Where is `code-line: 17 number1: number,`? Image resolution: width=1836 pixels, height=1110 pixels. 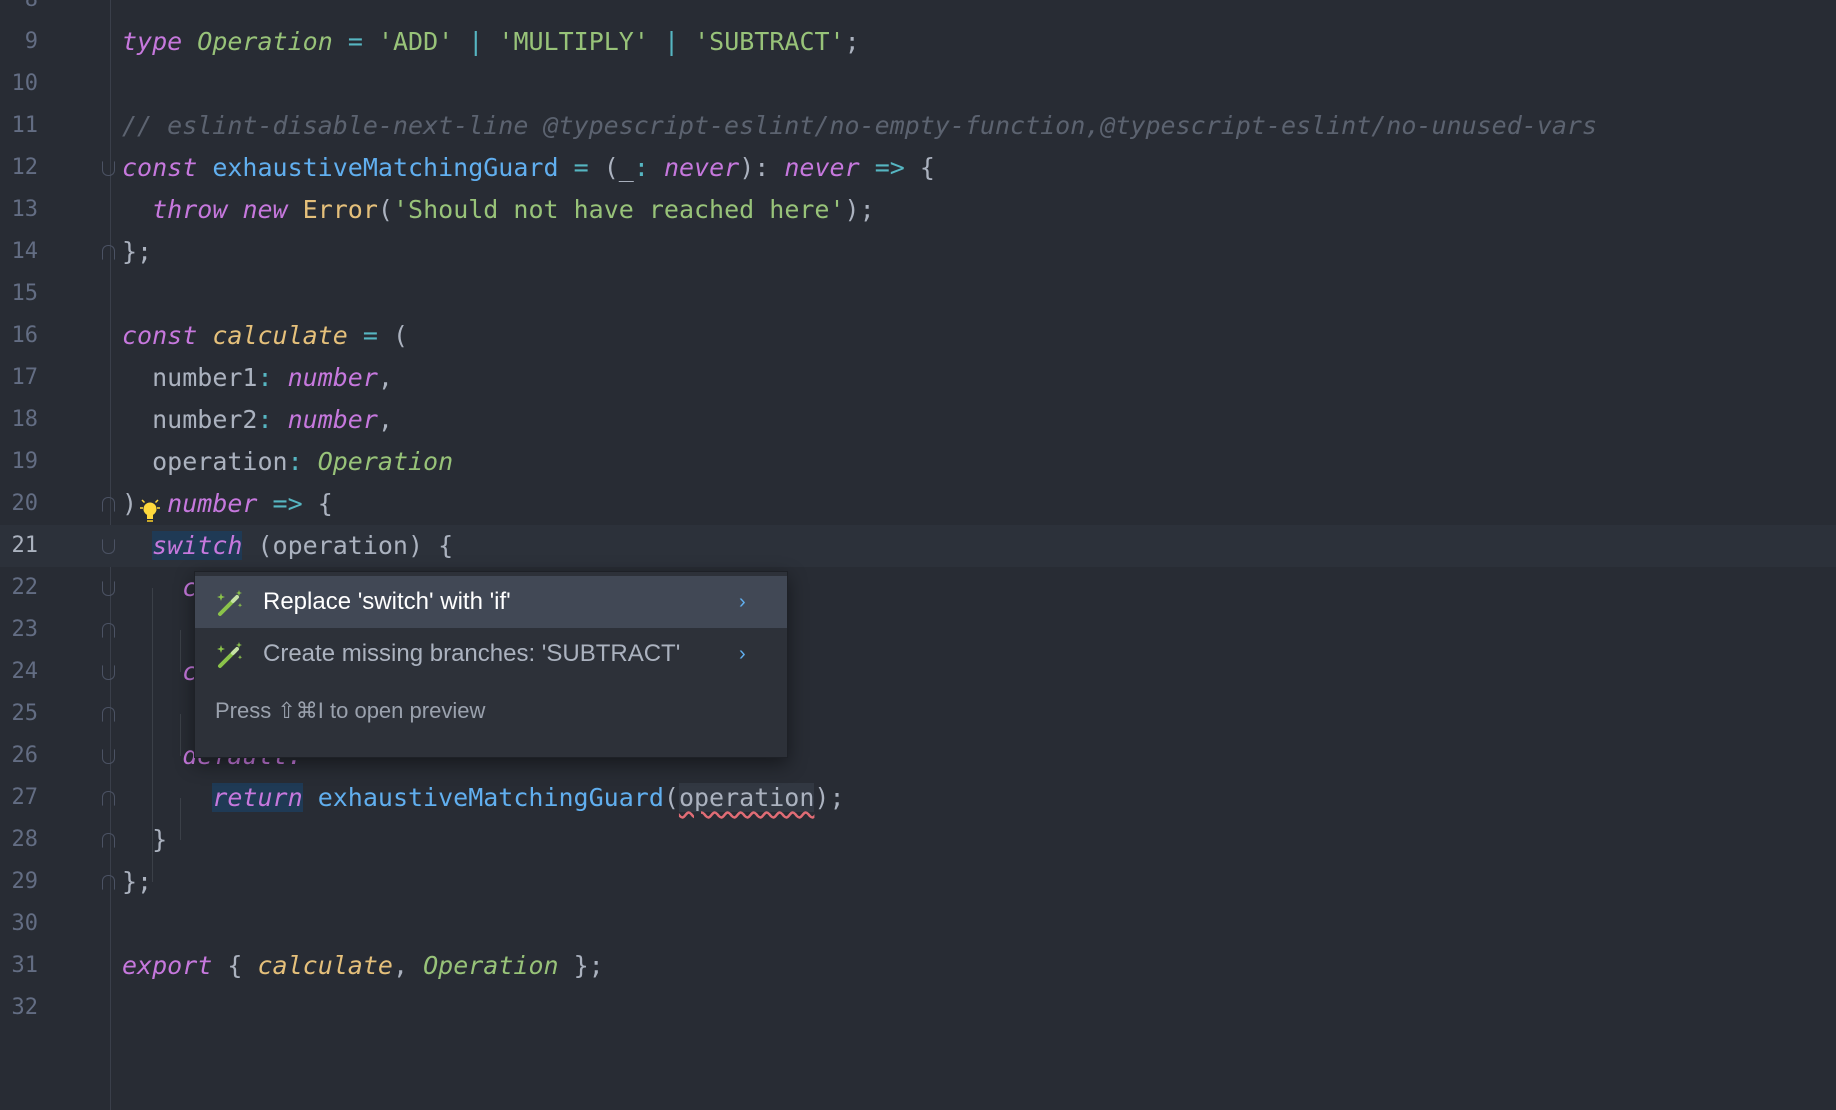
code-line: 17 number1: number, is located at coordinates (918, 378).